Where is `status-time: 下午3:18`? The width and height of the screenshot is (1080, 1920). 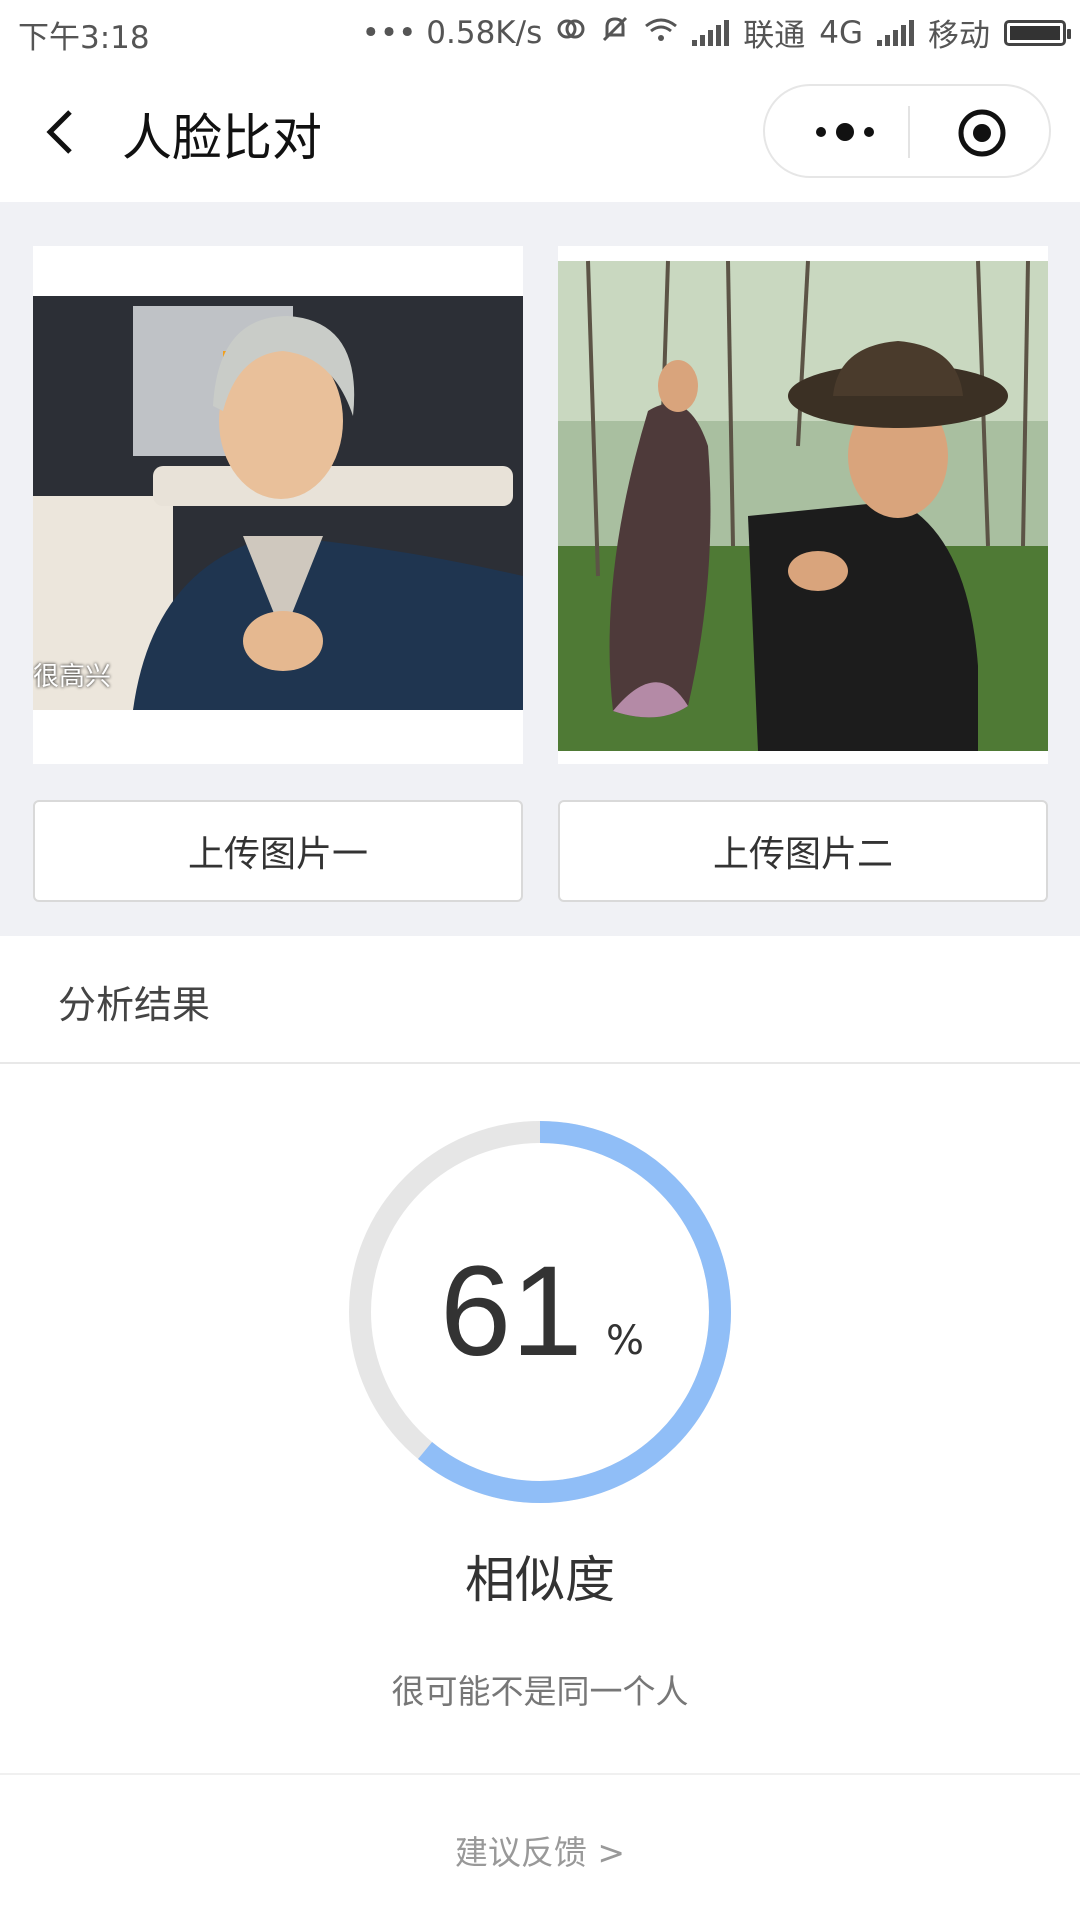 status-time: 下午3:18 is located at coordinates (84, 38).